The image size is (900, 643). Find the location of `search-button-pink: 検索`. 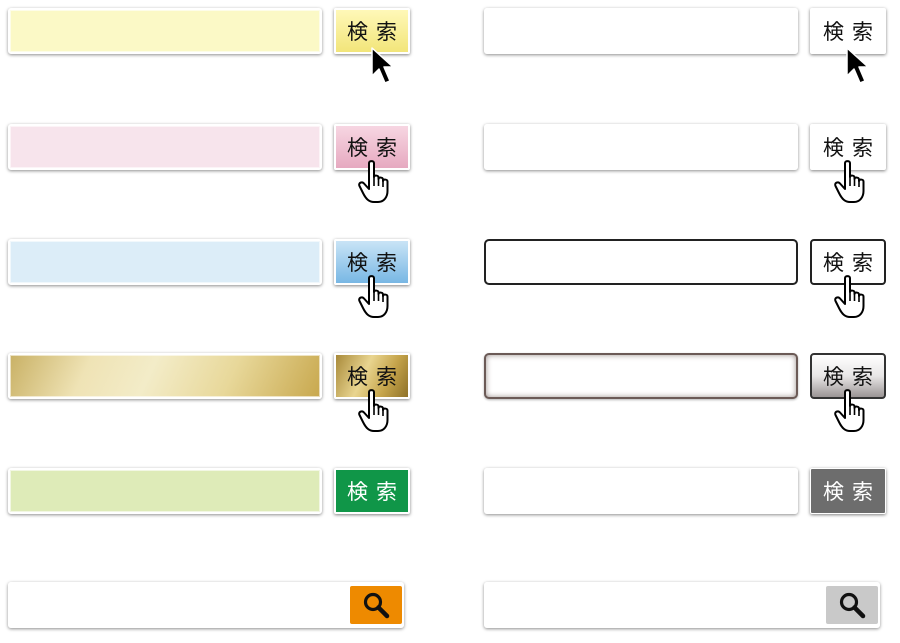

search-button-pink: 検索 is located at coordinates (372, 147).